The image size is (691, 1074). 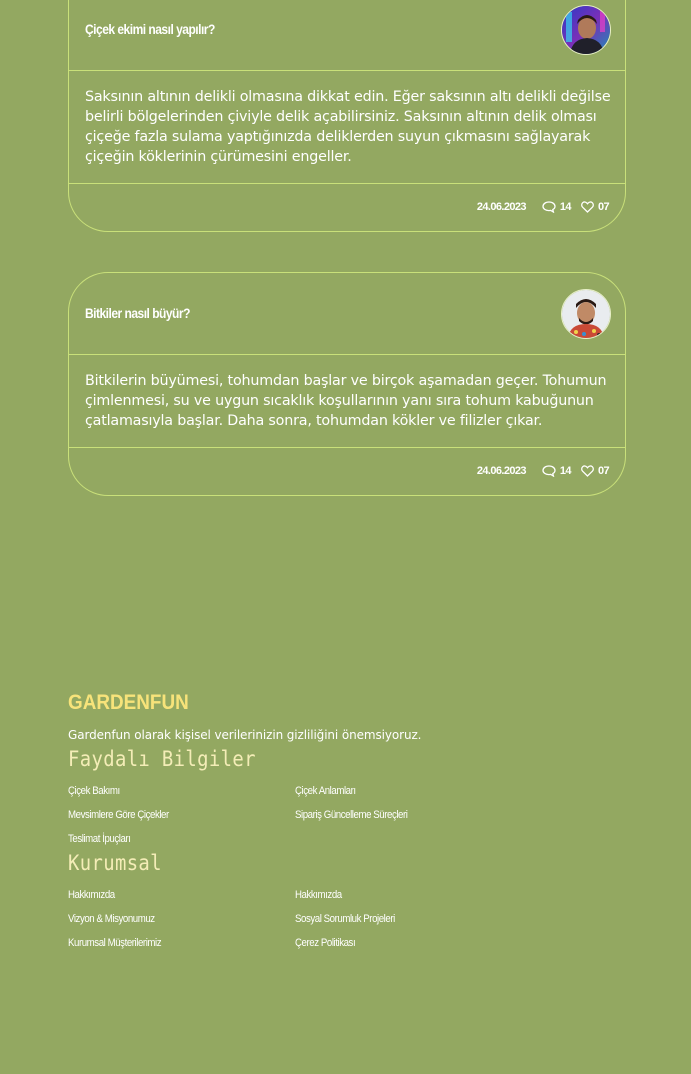 I want to click on question-title: Çiçek ekimi nasıl yapılır?, so click(x=150, y=29).